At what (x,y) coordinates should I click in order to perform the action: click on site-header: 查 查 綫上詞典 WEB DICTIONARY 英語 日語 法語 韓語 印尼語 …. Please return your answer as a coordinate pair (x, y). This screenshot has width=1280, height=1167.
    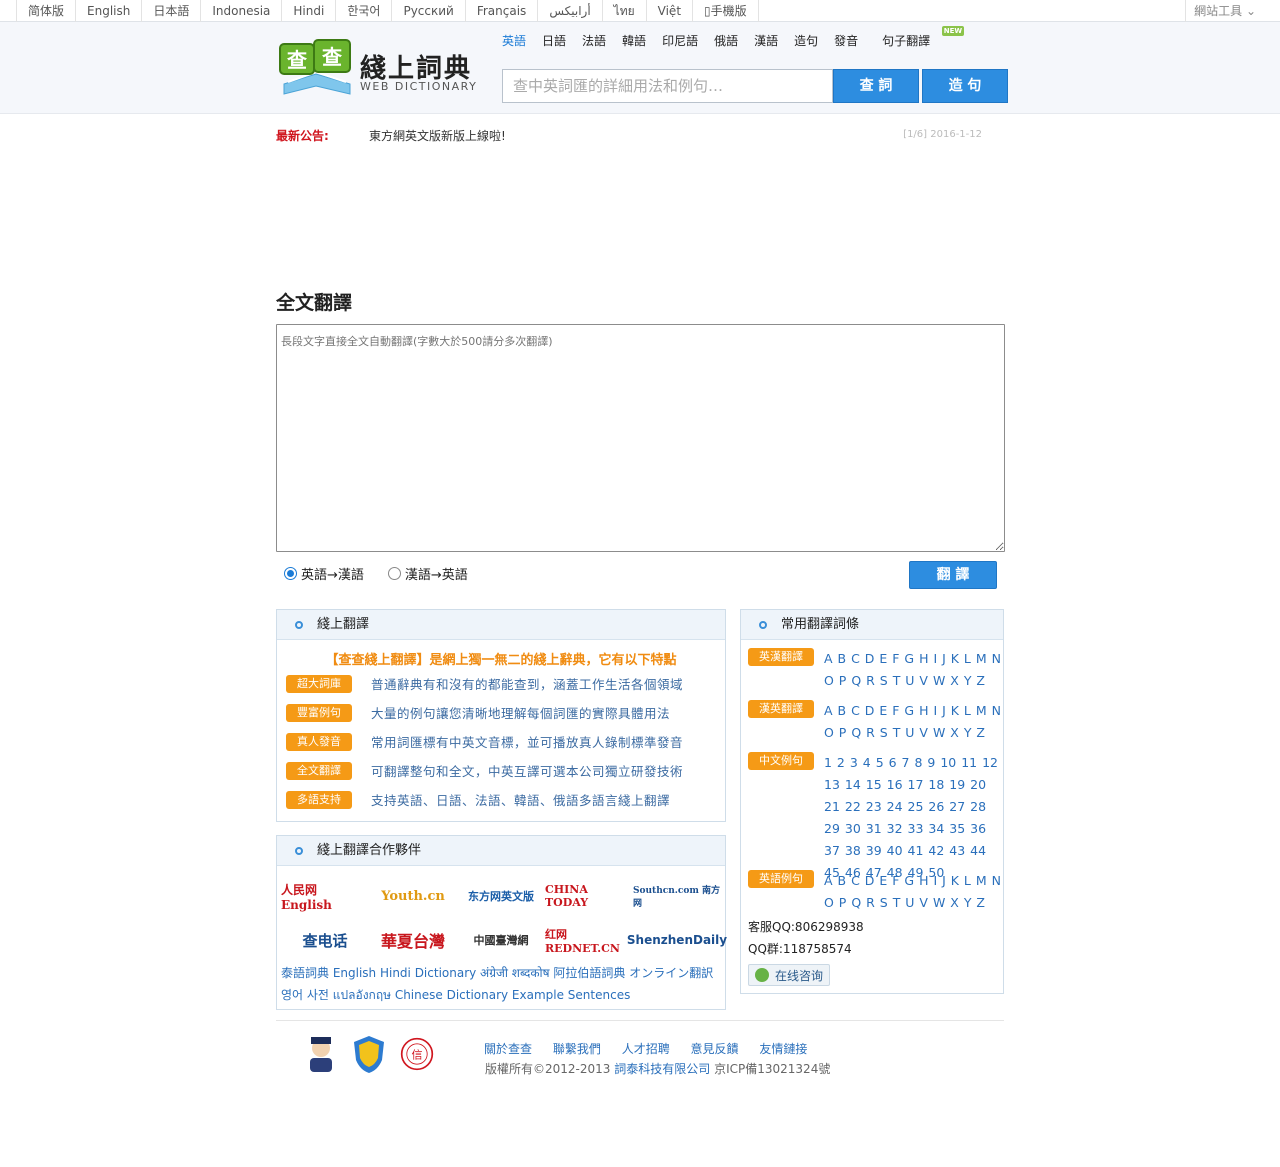
    Looking at the image, I should click on (640, 68).